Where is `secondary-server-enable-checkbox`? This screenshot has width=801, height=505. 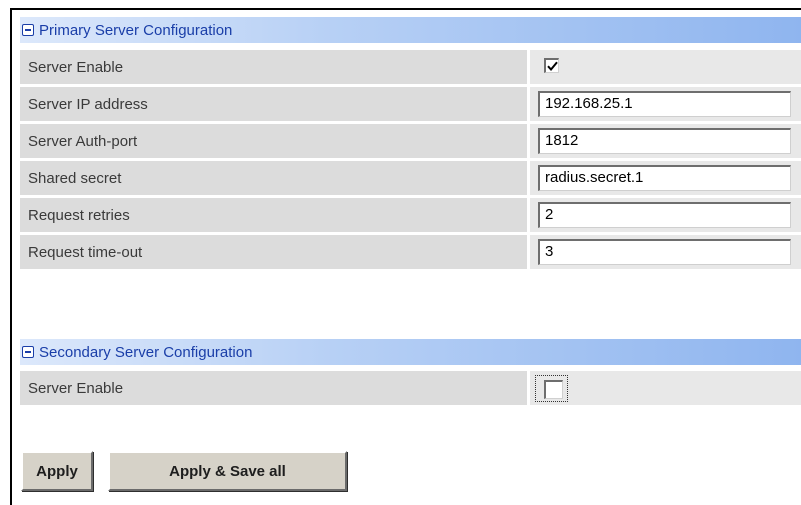 secondary-server-enable-checkbox is located at coordinates (553, 389).